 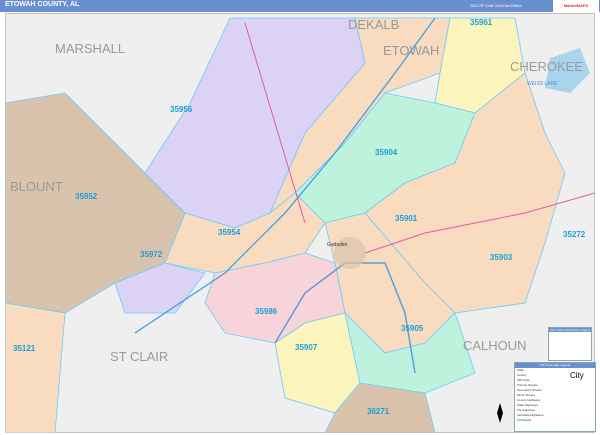 What do you see at coordinates (90, 48) in the screenshot?
I see `county-label: MARSHALL` at bounding box center [90, 48].